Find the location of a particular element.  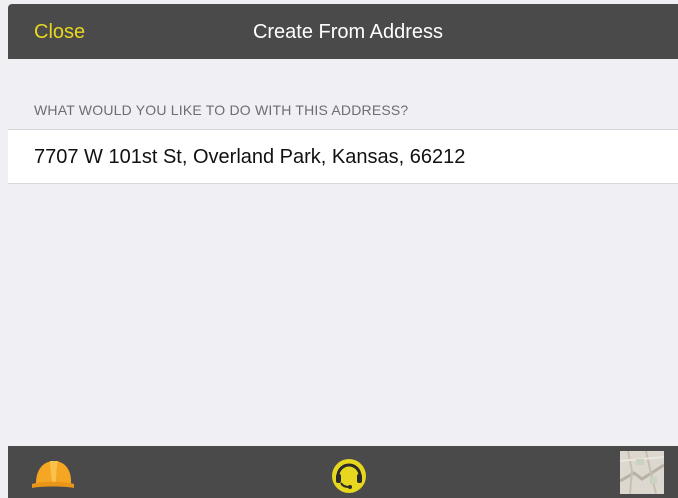

location-button is located at coordinates (349, 476).